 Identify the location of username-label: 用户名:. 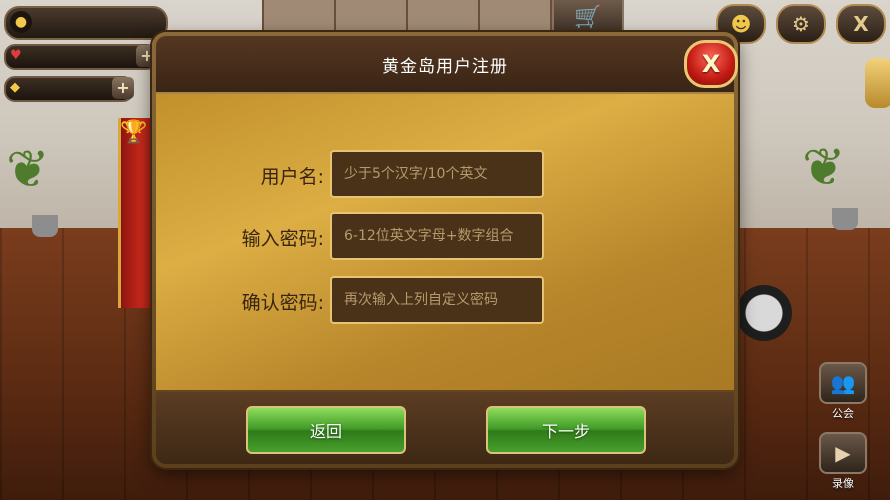
(292, 177).